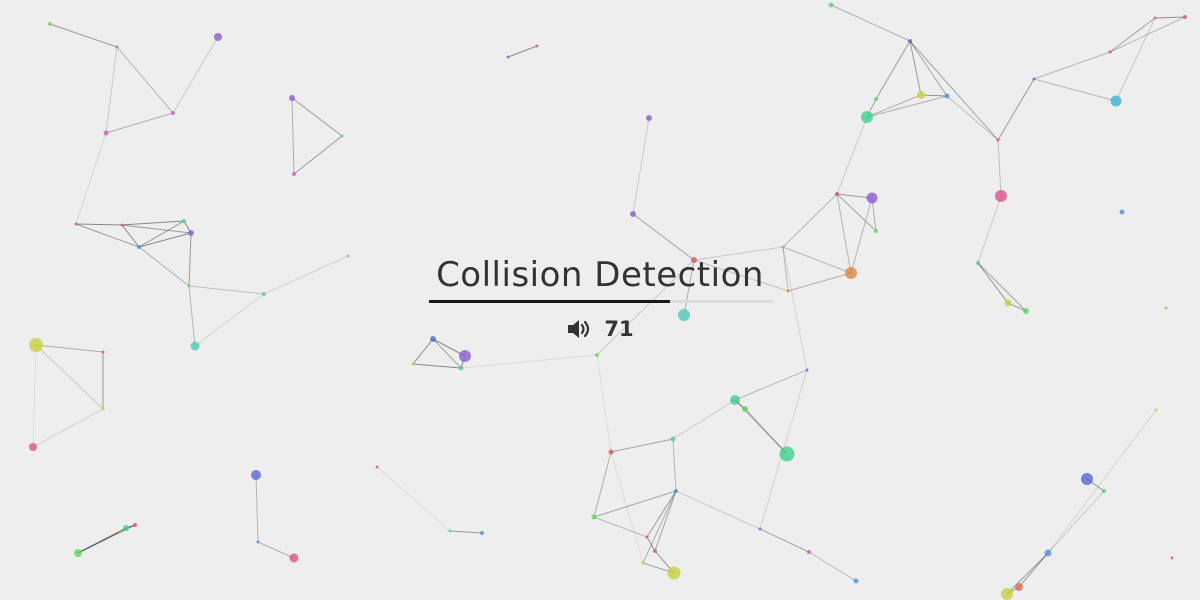  Describe the element at coordinates (600, 296) in the screenshot. I see `title-panel: Collision Detection 71` at that location.